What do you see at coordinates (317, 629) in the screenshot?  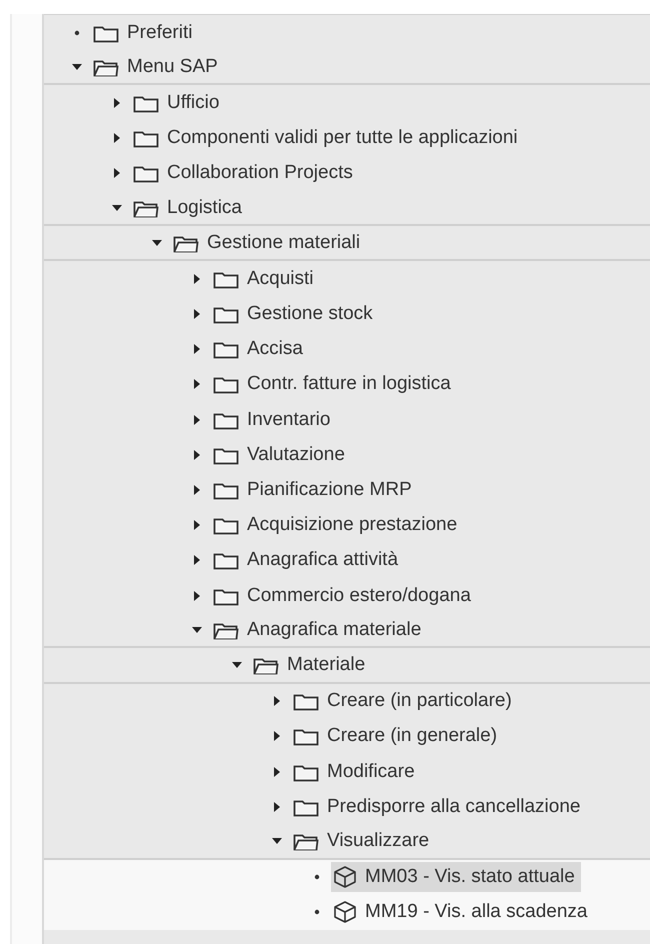 I see `folder-item: Anagrafica materiale` at bounding box center [317, 629].